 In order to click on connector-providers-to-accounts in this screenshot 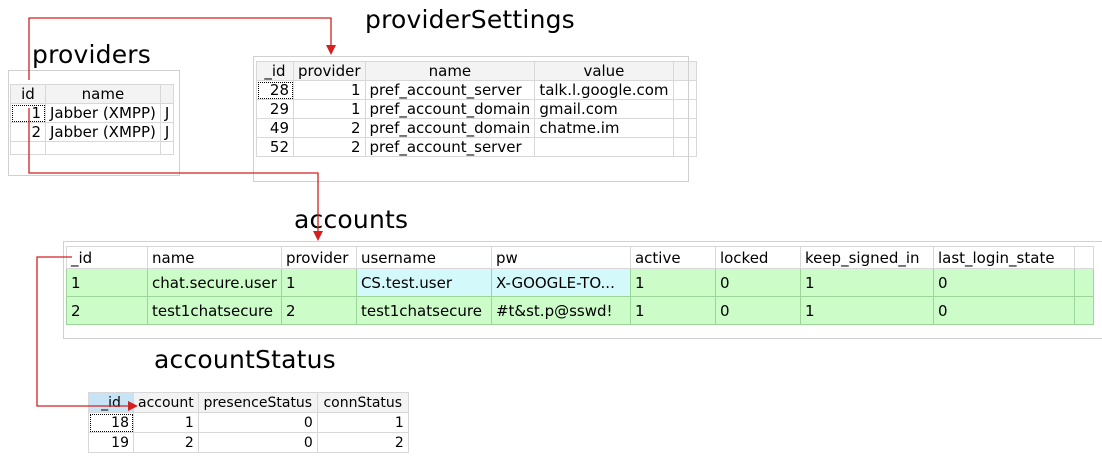, I will do `click(175, 174)`.